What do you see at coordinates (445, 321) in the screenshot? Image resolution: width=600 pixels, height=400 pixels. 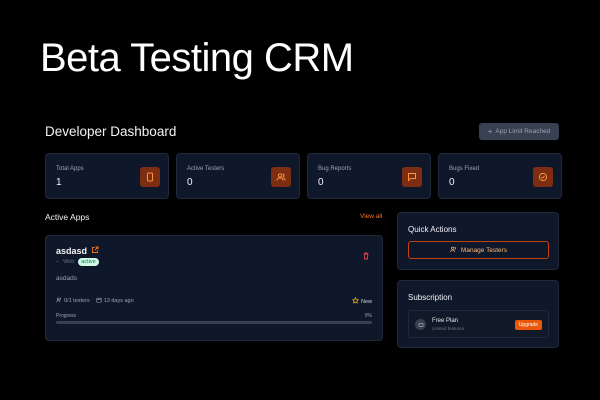 I see `plan-name: Free Plan` at bounding box center [445, 321].